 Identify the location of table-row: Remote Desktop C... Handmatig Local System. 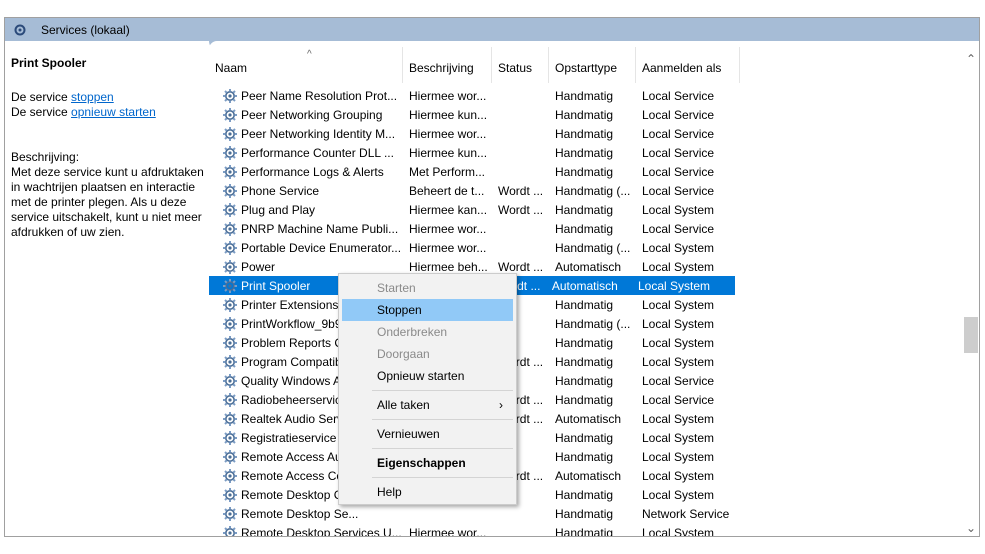
(585, 494).